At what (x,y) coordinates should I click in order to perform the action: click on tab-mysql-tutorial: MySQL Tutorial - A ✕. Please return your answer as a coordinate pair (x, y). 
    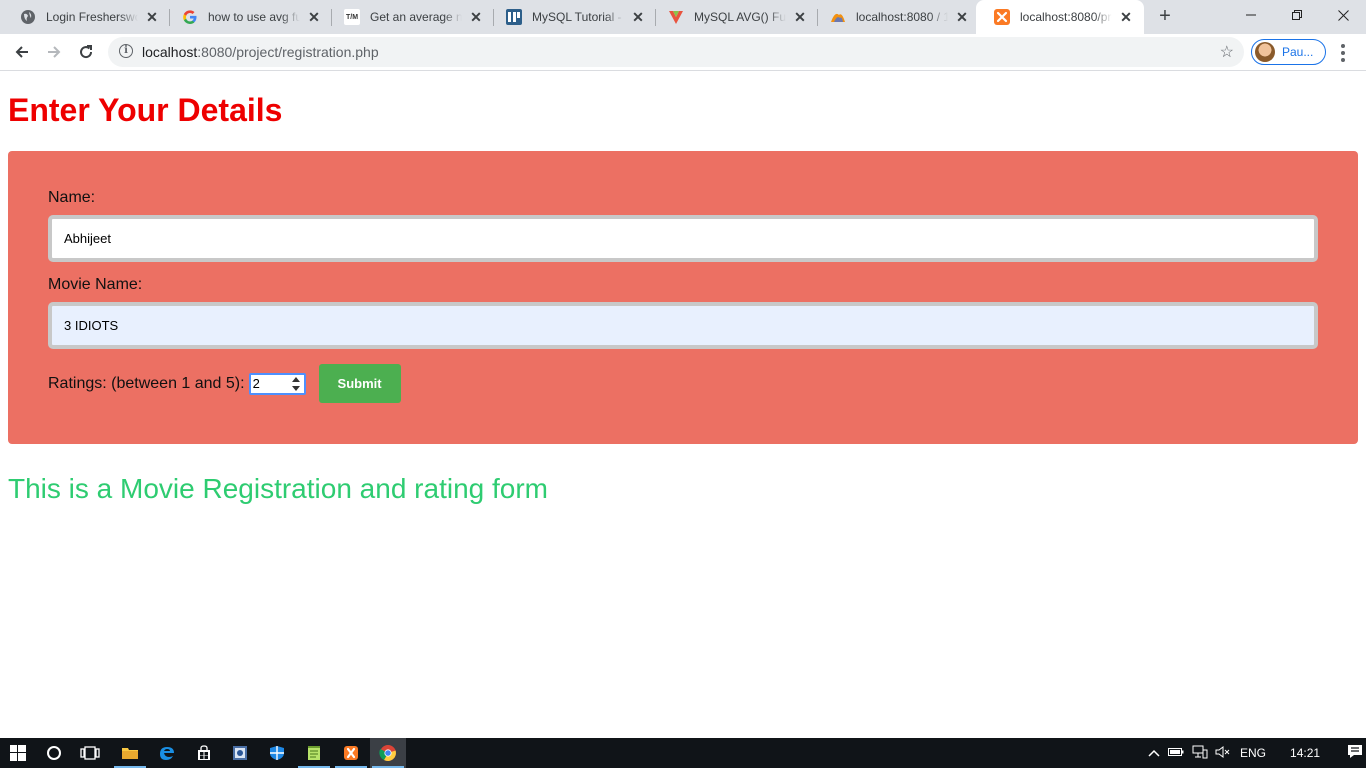
    Looking at the image, I should click on (572, 17).